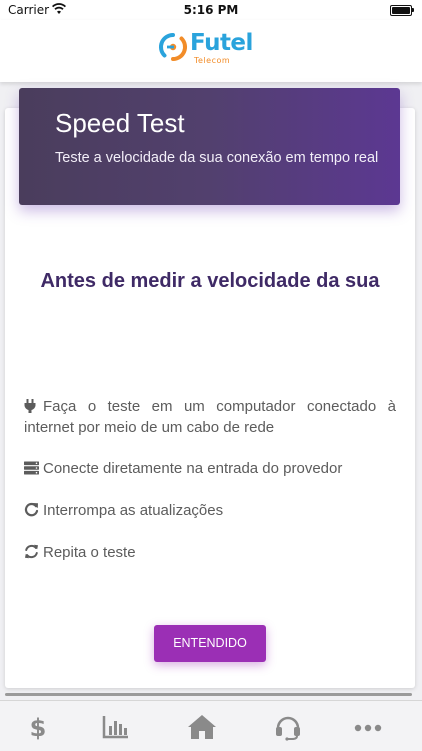  I want to click on instructions-heading: Antes de medir a velocidade da sua, so click(210, 281).